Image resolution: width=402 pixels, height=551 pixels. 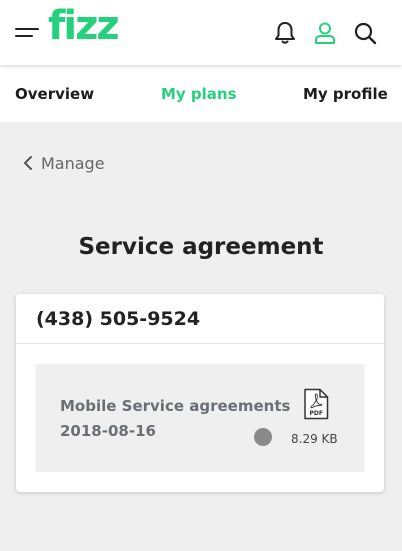 What do you see at coordinates (54, 94) in the screenshot?
I see `tab-overview: Overview` at bounding box center [54, 94].